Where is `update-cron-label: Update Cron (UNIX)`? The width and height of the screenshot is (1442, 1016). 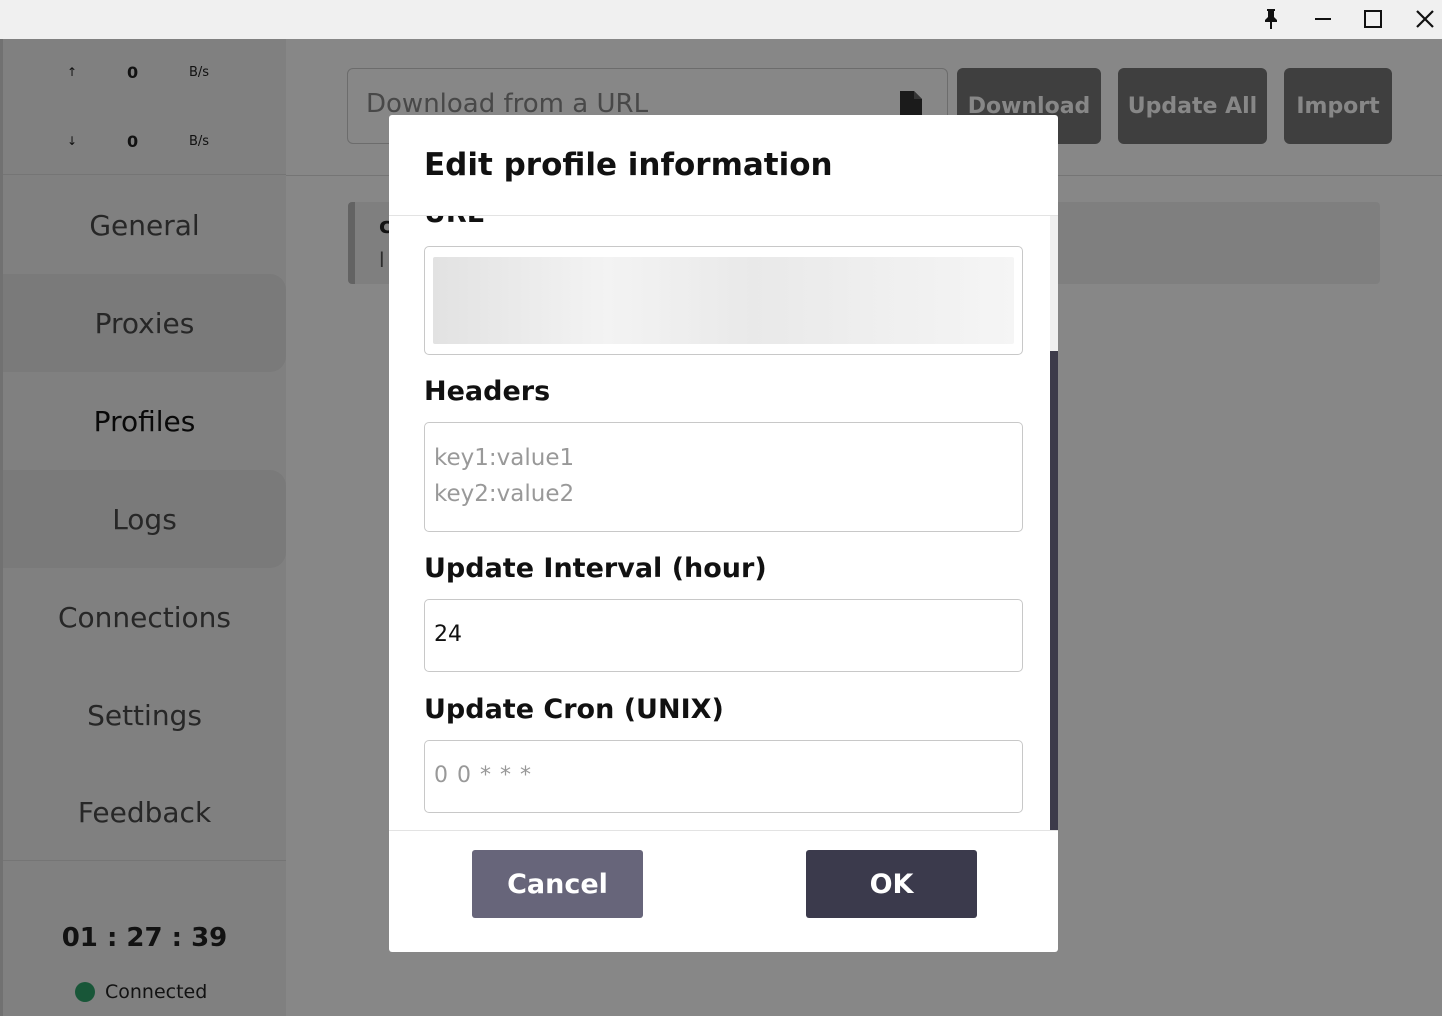
update-cron-label: Update Cron (UNIX) is located at coordinates (574, 709).